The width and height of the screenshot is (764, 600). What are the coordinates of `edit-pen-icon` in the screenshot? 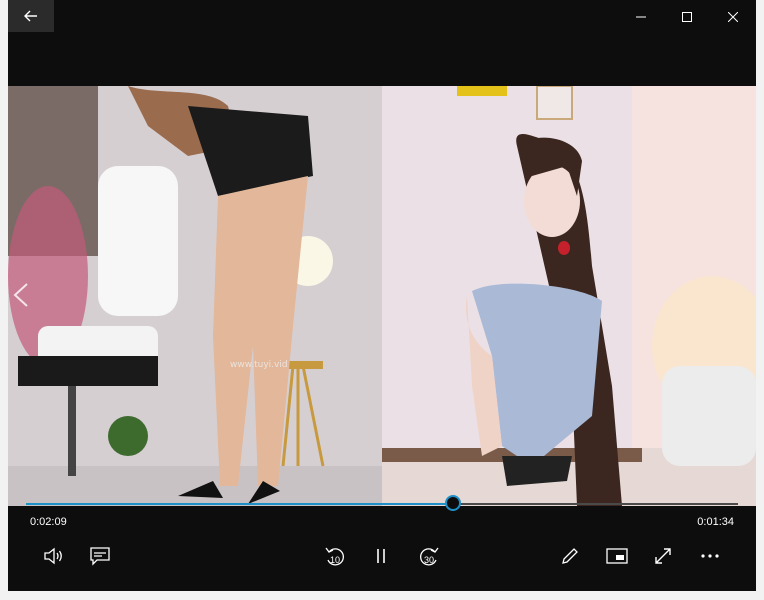 It's located at (570, 556).